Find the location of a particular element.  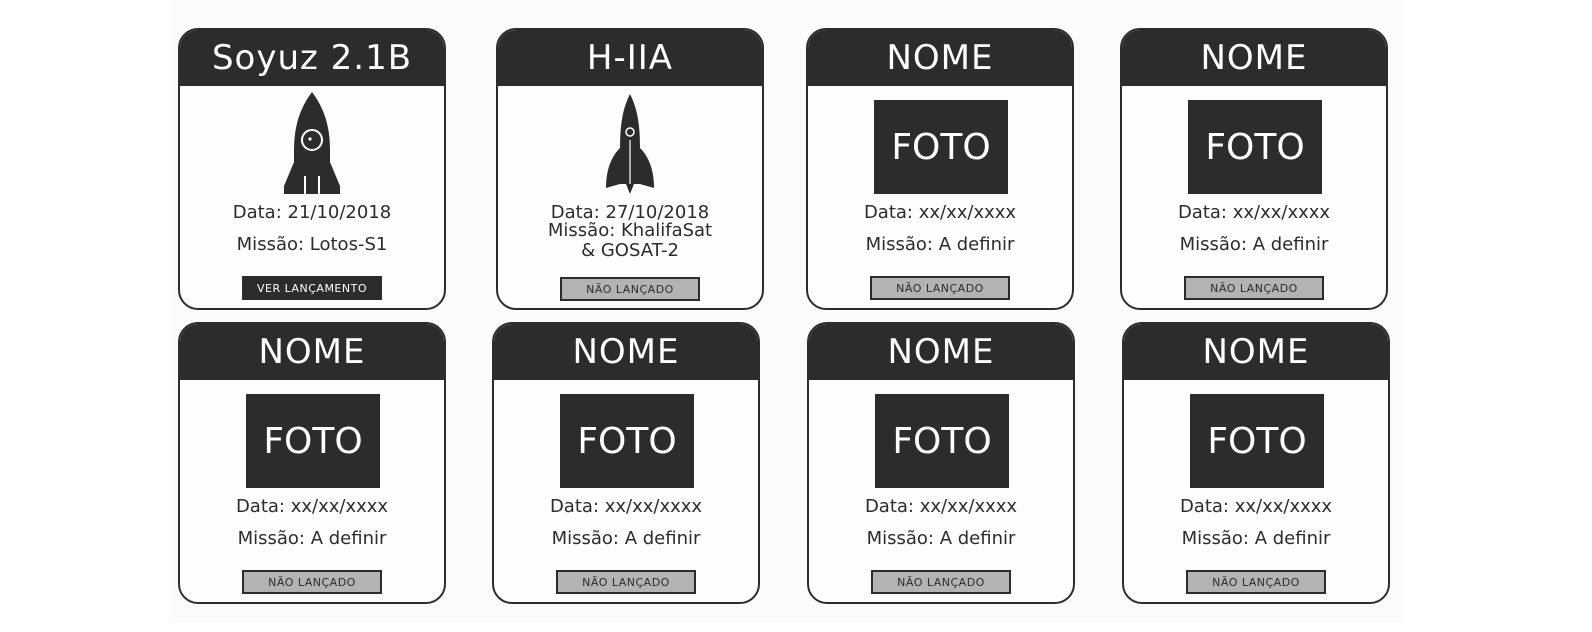

launch-mission: Missão: KhalifaSat & GOSAT-2 is located at coordinates (630, 240).